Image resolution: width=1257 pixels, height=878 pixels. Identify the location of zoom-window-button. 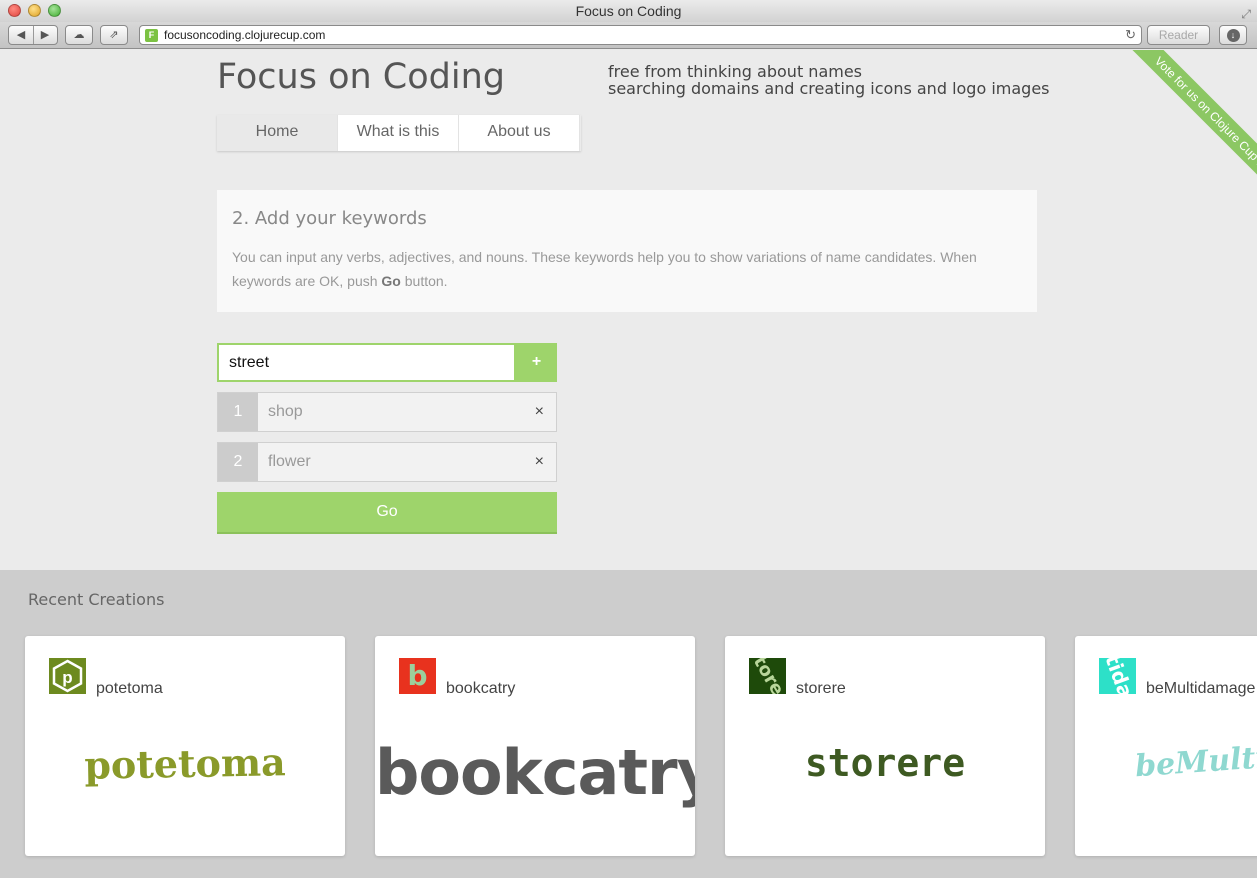
(54, 10).